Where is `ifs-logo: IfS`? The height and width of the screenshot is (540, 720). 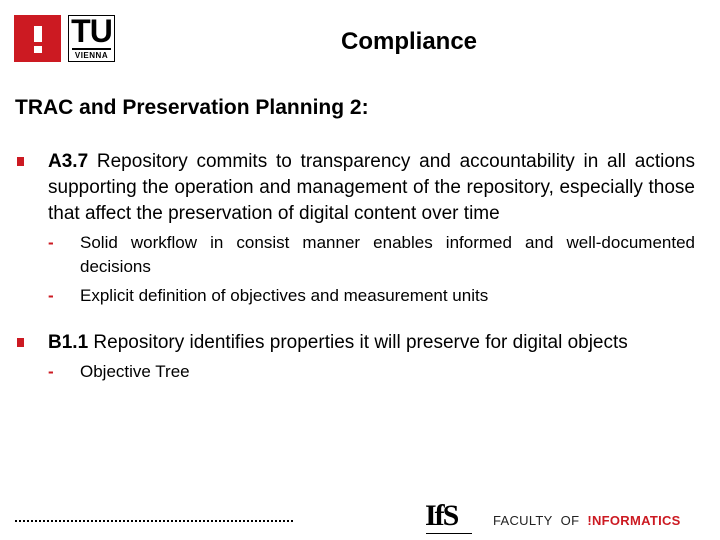
ifs-logo: IfS is located at coordinates (450, 518).